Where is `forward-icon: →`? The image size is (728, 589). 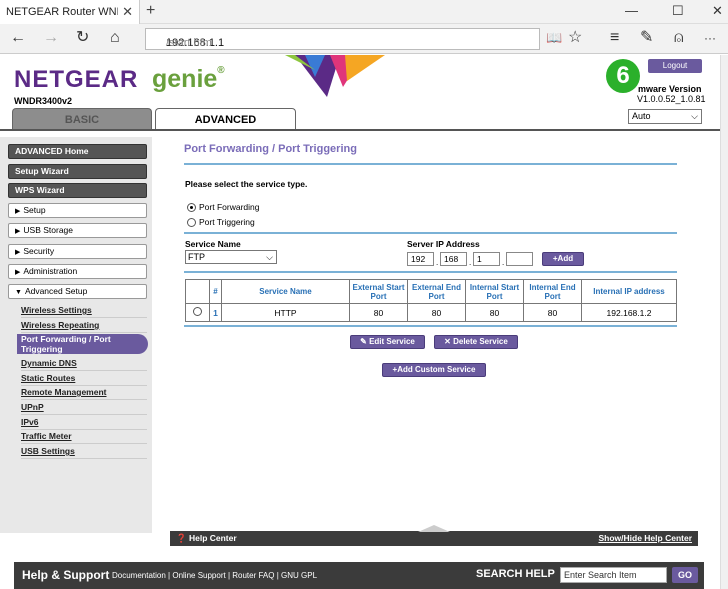 forward-icon: → is located at coordinates (51, 38).